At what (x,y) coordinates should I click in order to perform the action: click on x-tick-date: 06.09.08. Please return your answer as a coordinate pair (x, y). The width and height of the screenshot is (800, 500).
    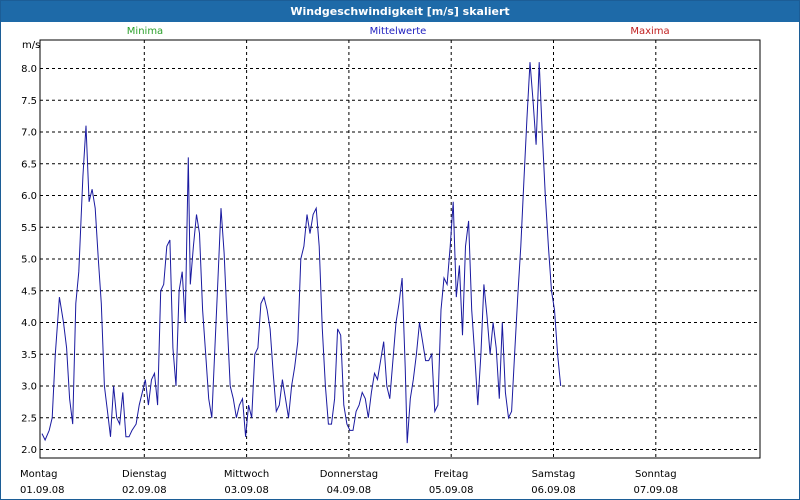
    Looking at the image, I should click on (553, 490).